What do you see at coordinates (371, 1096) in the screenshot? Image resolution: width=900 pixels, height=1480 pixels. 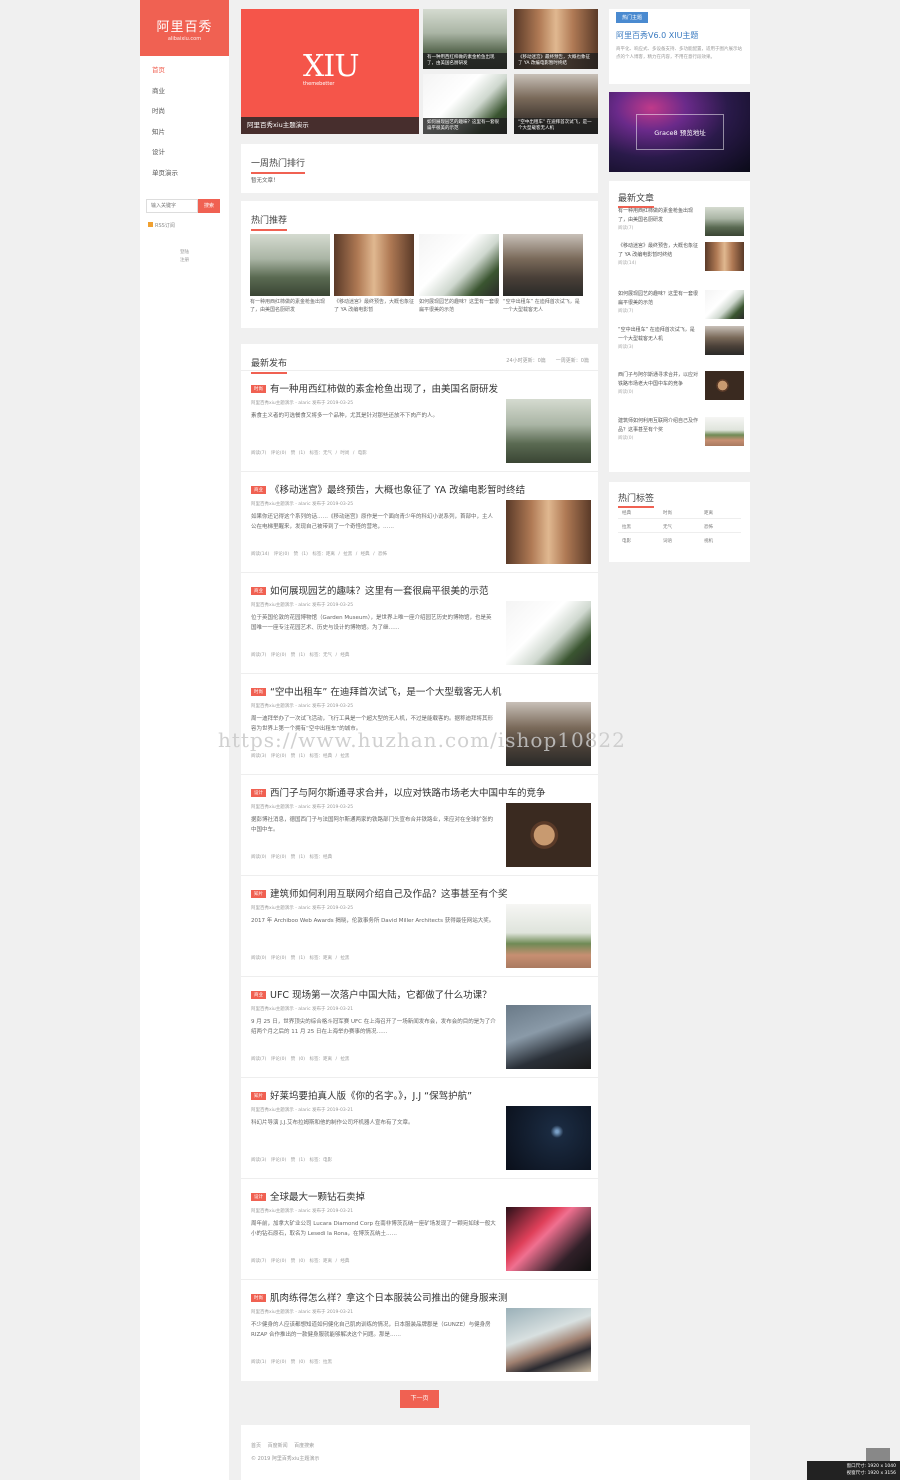 I see `article-title: 好莱坞要拍真人版《你的名字。》，J.J “保驾护航”` at bounding box center [371, 1096].